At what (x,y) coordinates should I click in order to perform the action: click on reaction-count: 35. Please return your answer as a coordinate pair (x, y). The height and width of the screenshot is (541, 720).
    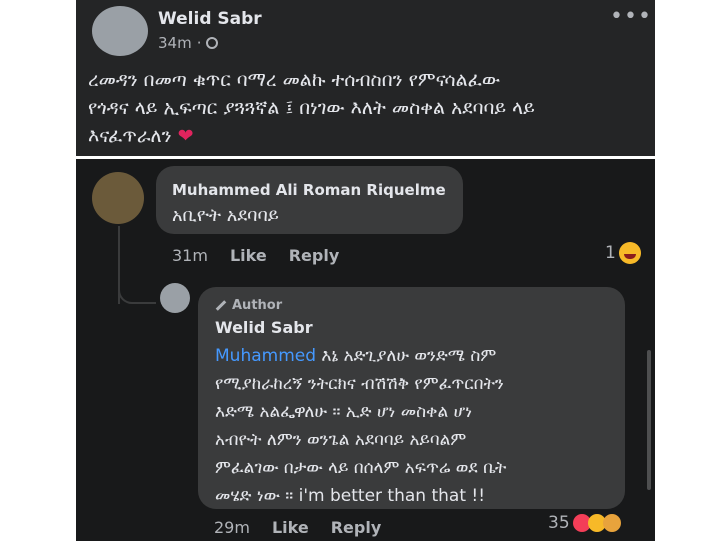
    Looking at the image, I should click on (559, 523).